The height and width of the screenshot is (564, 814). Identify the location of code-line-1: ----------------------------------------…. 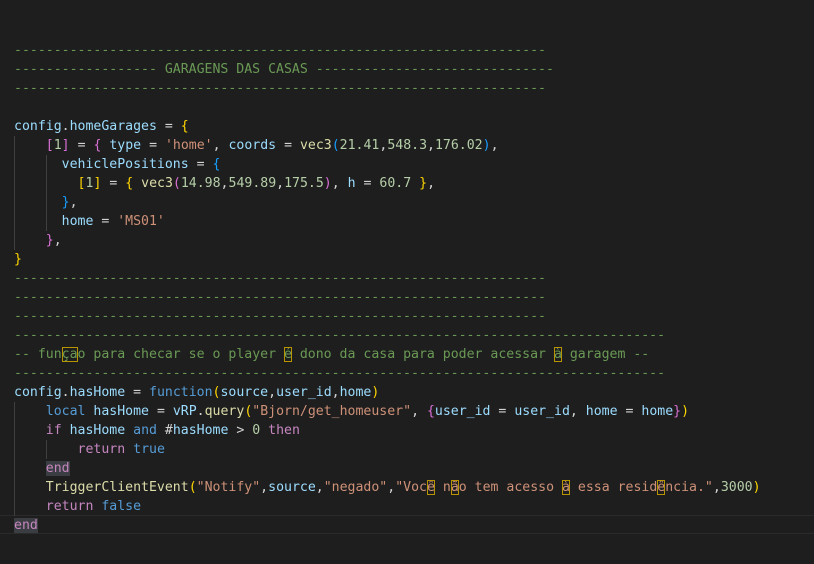
(280, 50).